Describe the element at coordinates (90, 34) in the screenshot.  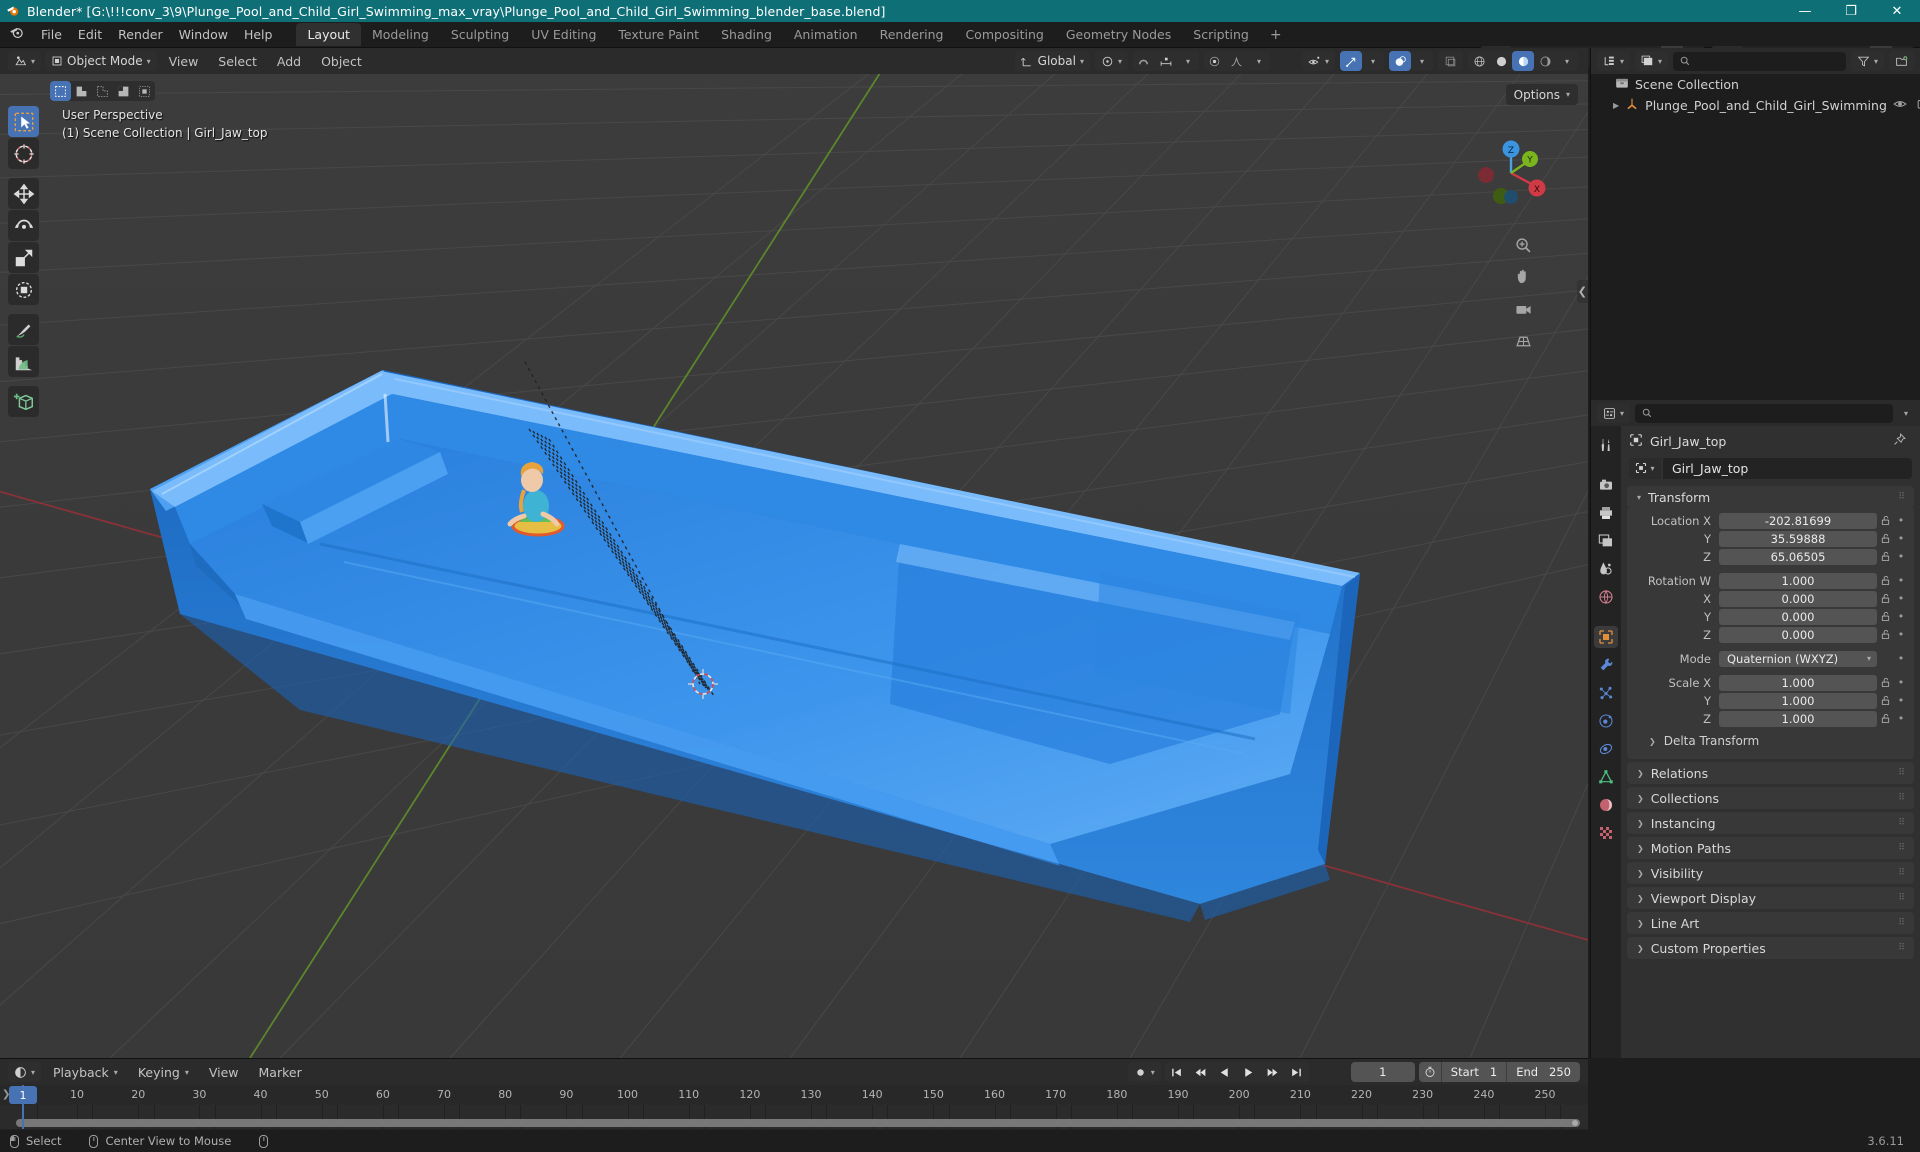
I see `menu-edit: Edit` at that location.